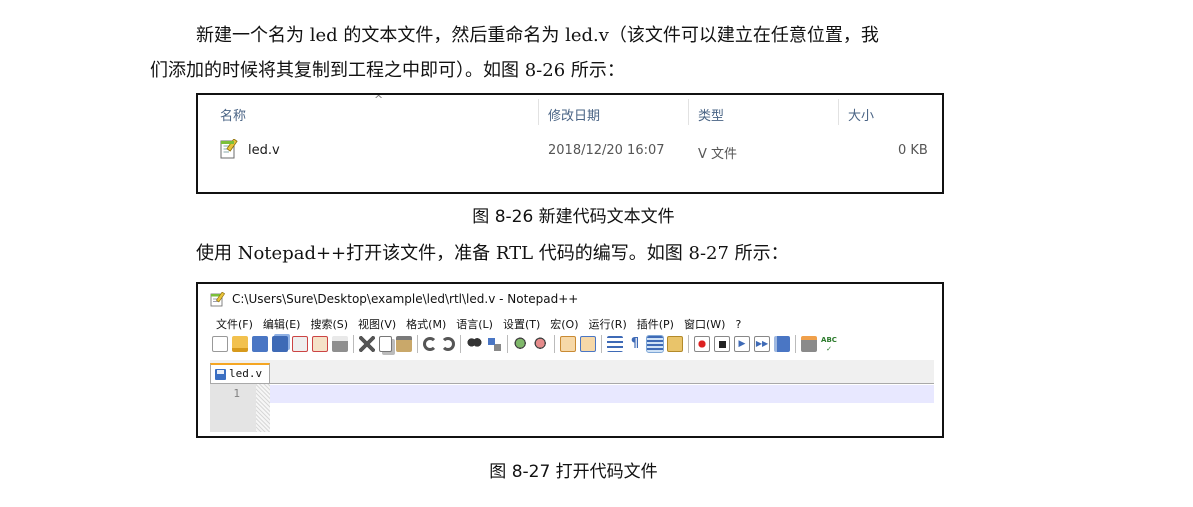  I want to click on print-icon, so click(340, 344).